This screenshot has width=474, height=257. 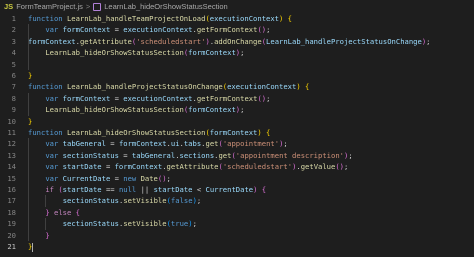 What do you see at coordinates (237, 223) in the screenshot?
I see `code-line: 19 sectionStatus.setVisible(true);` at bounding box center [237, 223].